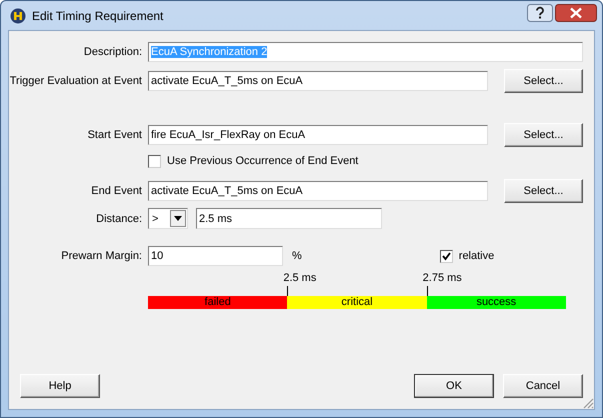  What do you see at coordinates (60, 386) in the screenshot?
I see `help-button: Help` at bounding box center [60, 386].